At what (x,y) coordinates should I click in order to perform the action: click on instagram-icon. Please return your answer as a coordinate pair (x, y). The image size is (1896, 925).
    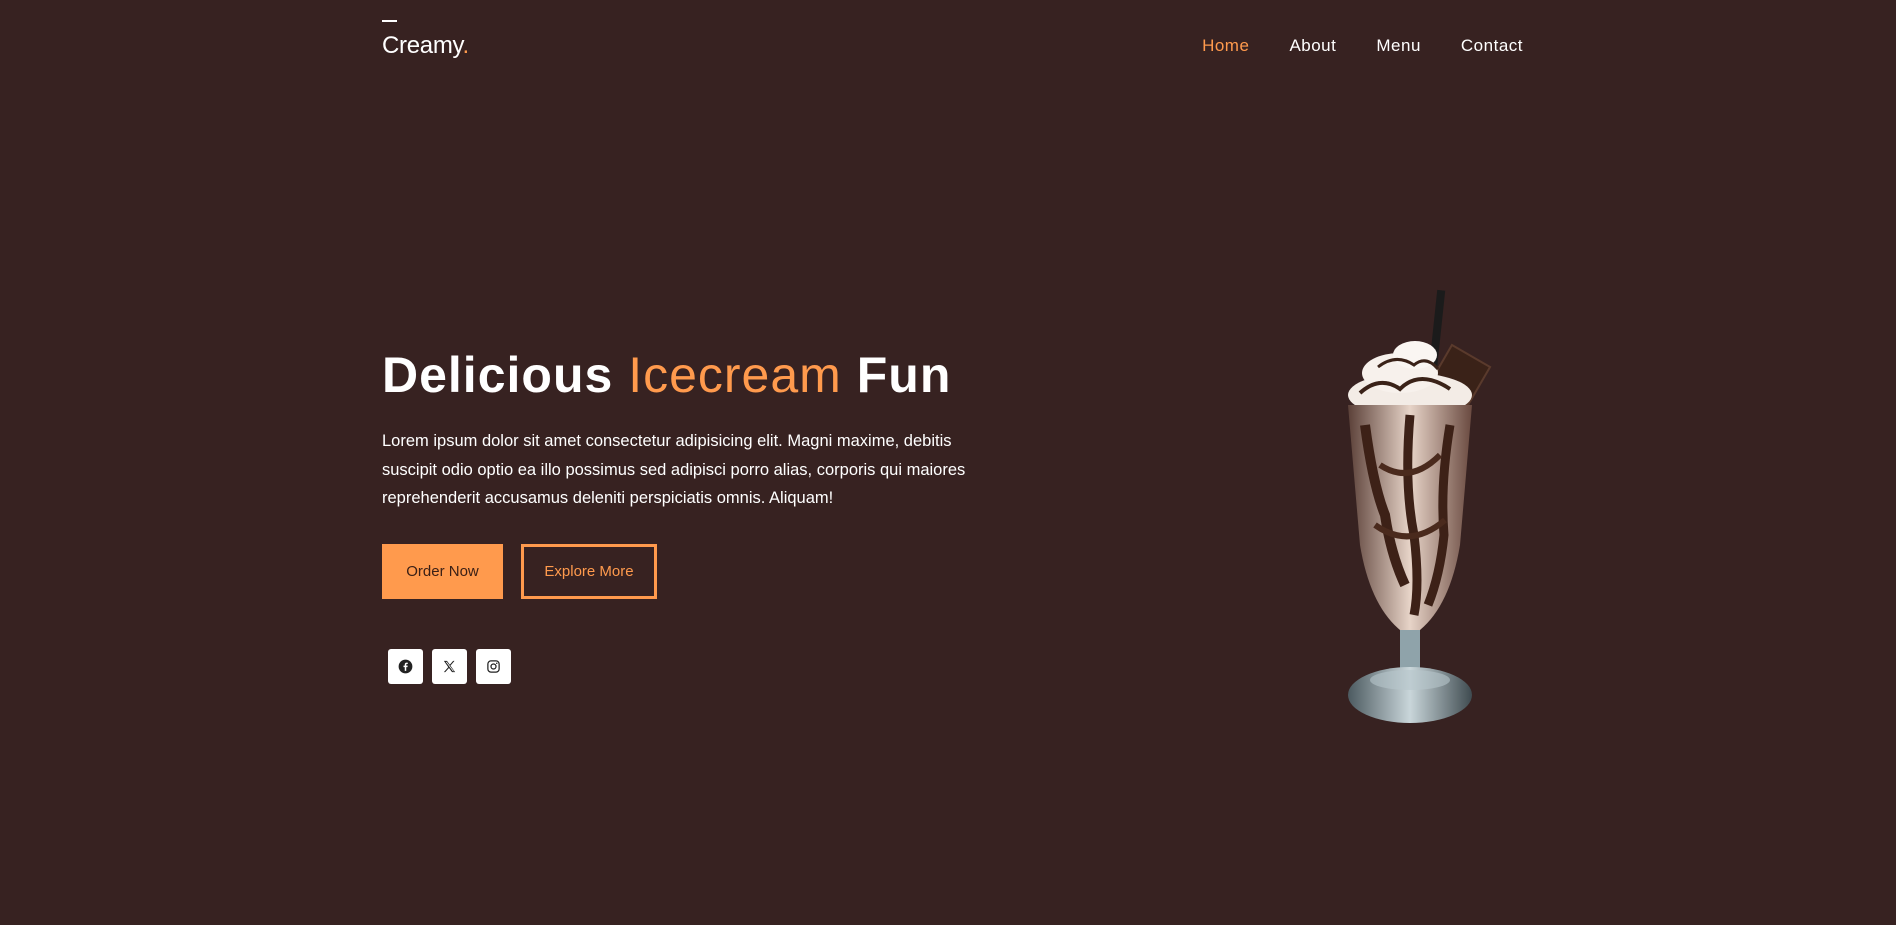
    Looking at the image, I should click on (493, 666).